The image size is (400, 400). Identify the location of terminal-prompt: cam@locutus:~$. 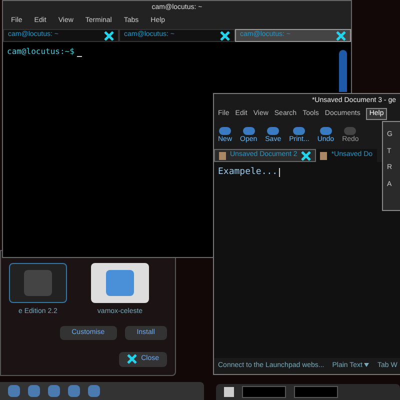
(40, 52).